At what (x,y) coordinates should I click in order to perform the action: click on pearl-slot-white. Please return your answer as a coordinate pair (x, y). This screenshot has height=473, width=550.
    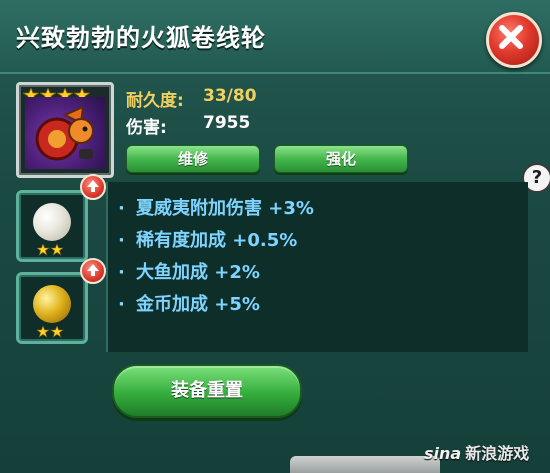
    Looking at the image, I should click on (52, 226).